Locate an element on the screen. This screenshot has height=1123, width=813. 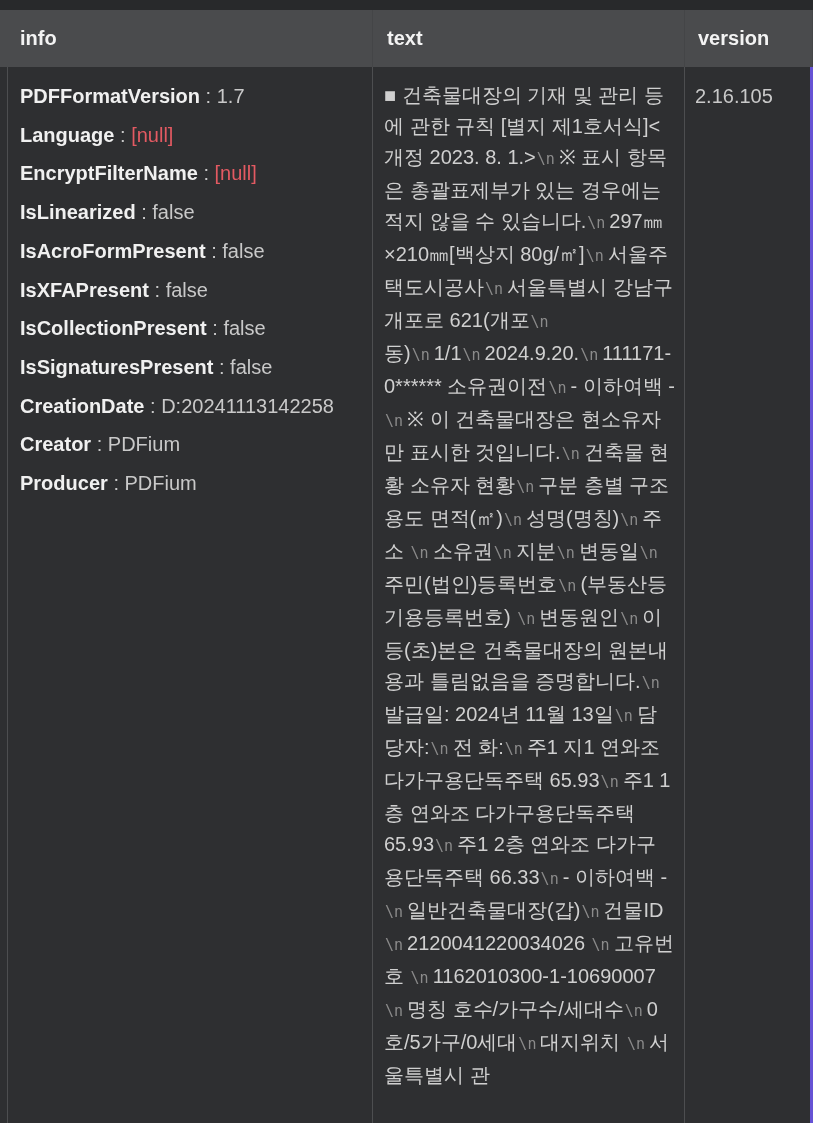
info-entry: PDFFormatVersion : 1.7 is located at coordinates (133, 96).